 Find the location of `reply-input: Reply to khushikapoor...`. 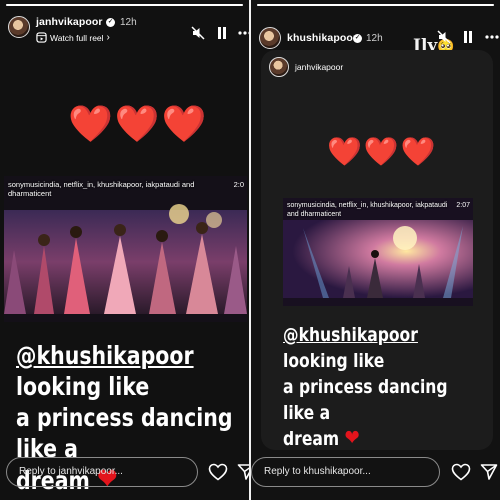

reply-input: Reply to khushikapoor... is located at coordinates (345, 472).